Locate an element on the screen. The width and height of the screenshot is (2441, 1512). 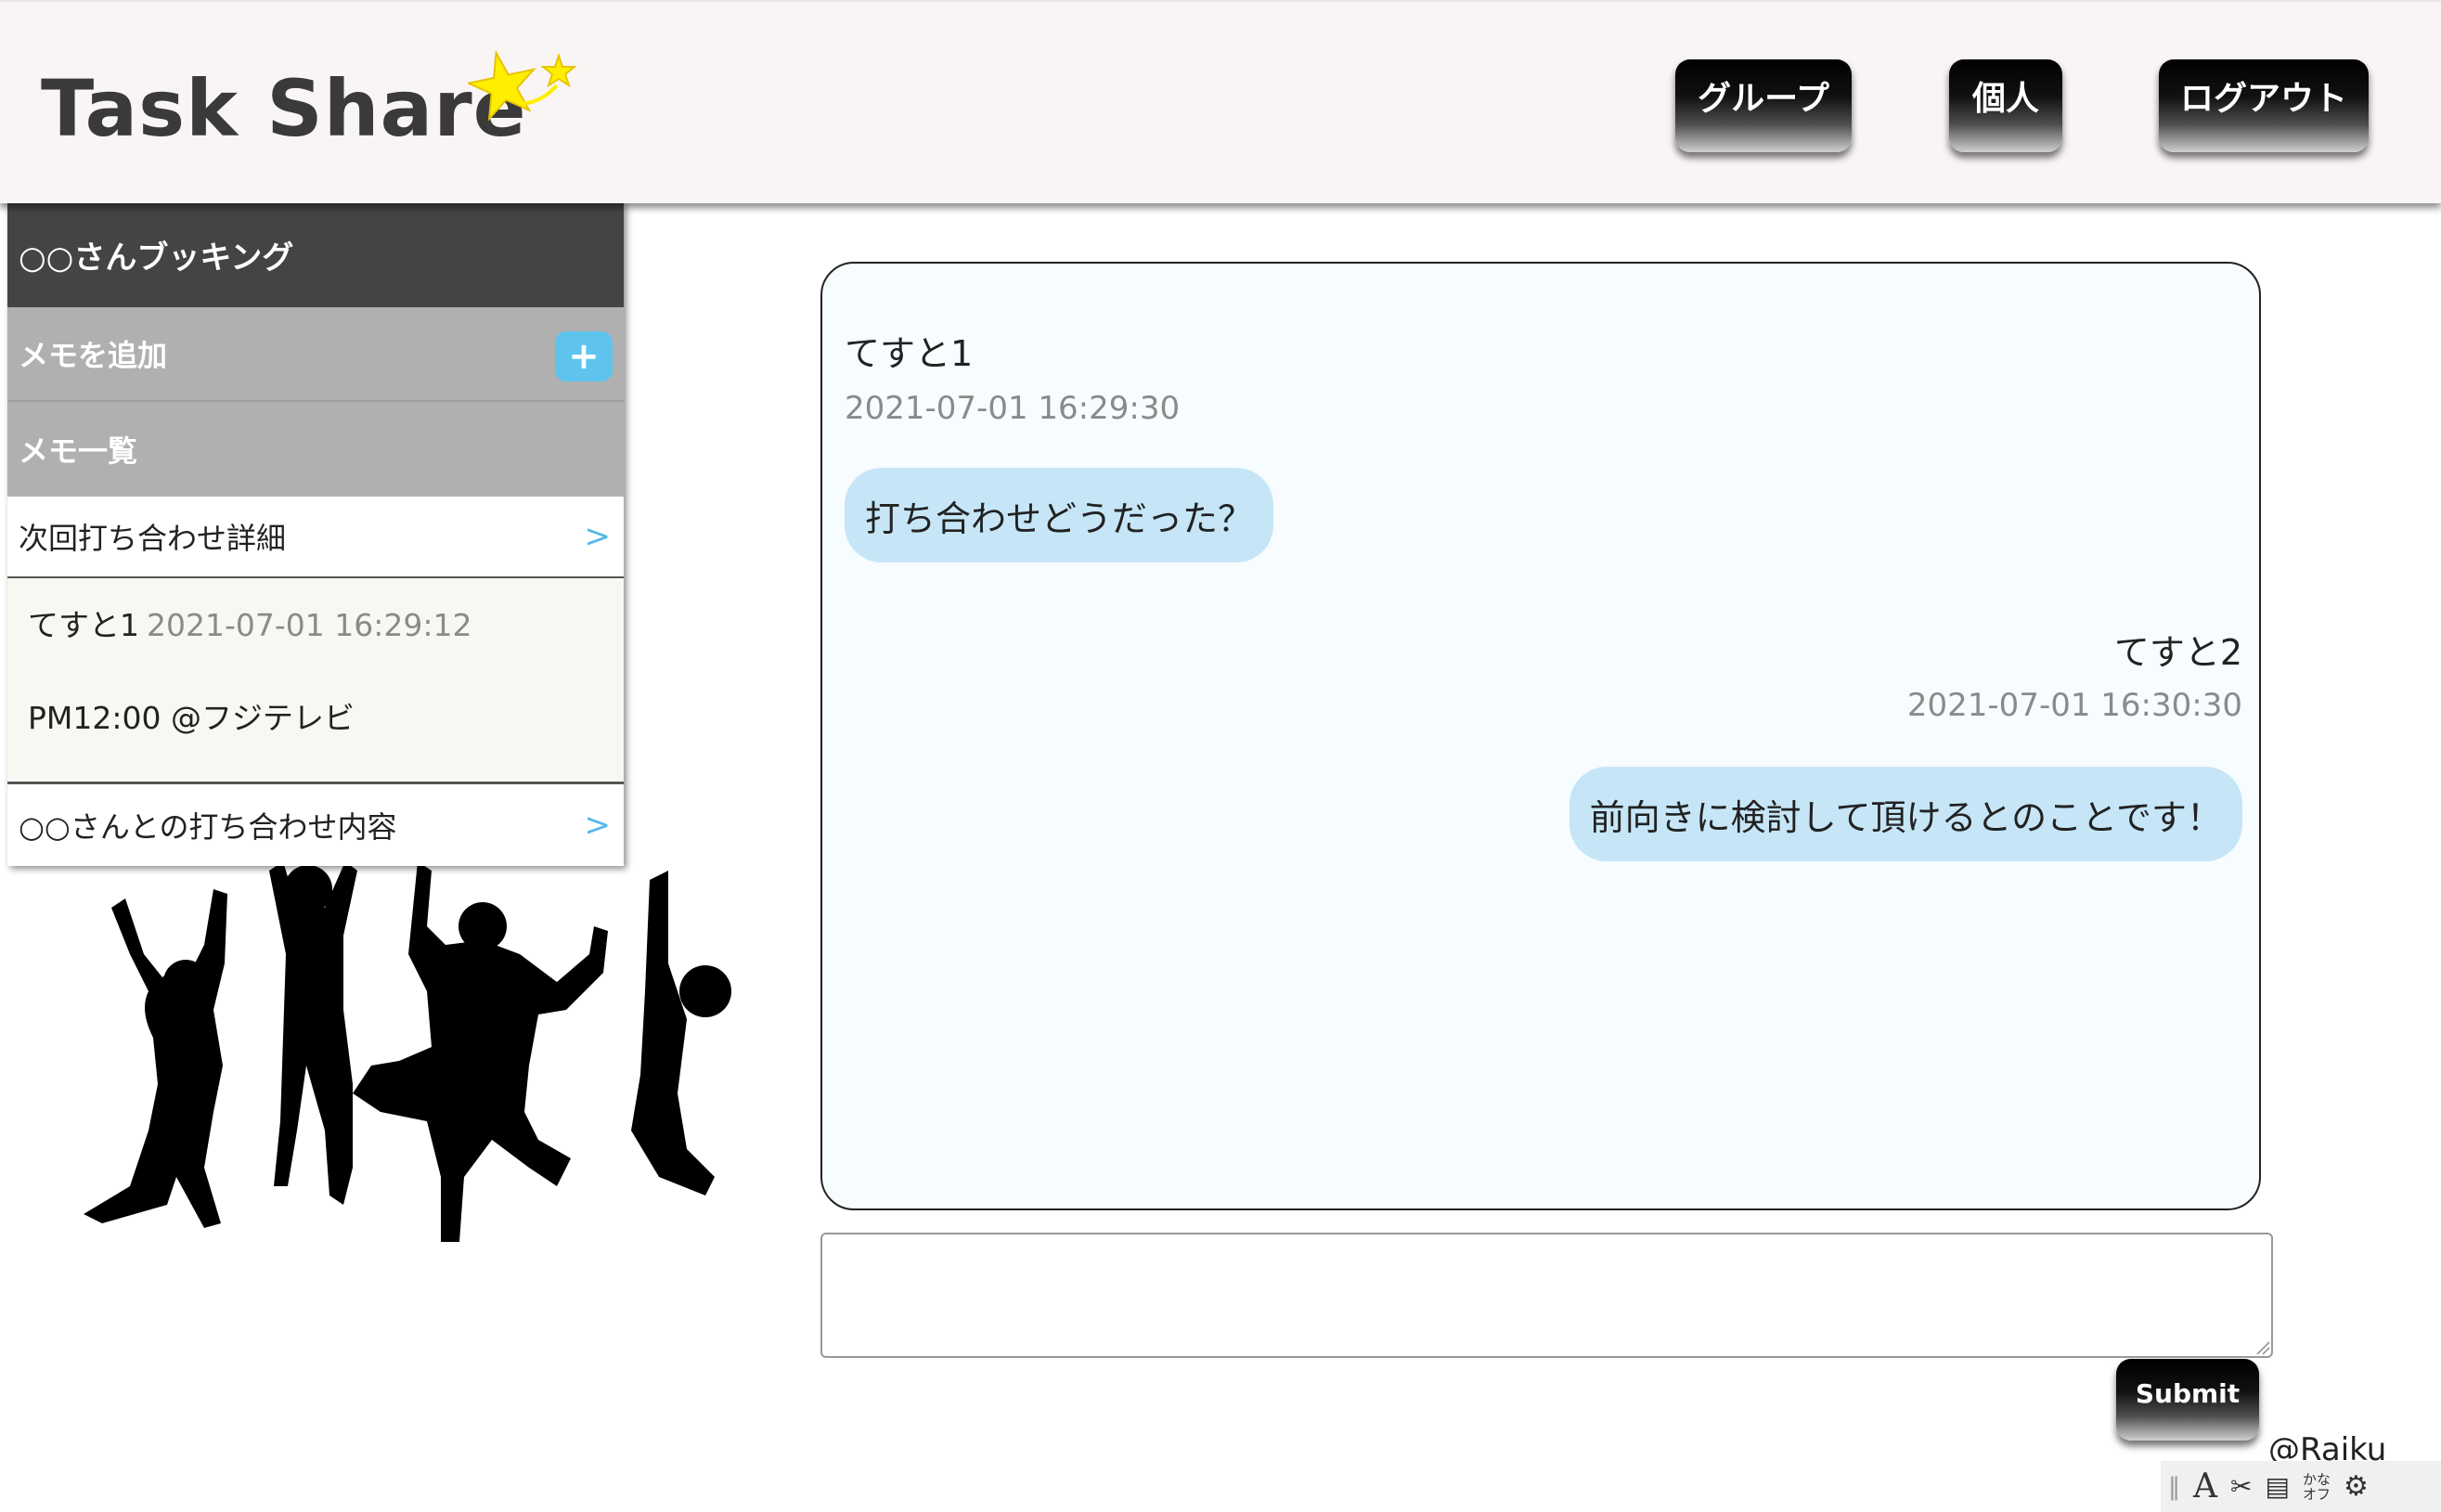
stars-icon is located at coordinates (522, 85).